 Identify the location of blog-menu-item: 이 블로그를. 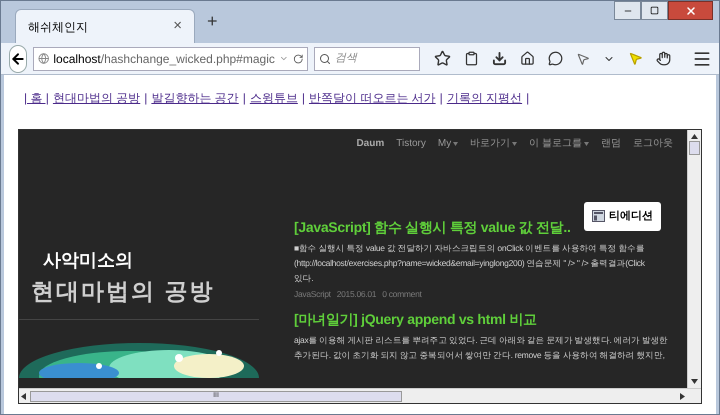
(555, 143).